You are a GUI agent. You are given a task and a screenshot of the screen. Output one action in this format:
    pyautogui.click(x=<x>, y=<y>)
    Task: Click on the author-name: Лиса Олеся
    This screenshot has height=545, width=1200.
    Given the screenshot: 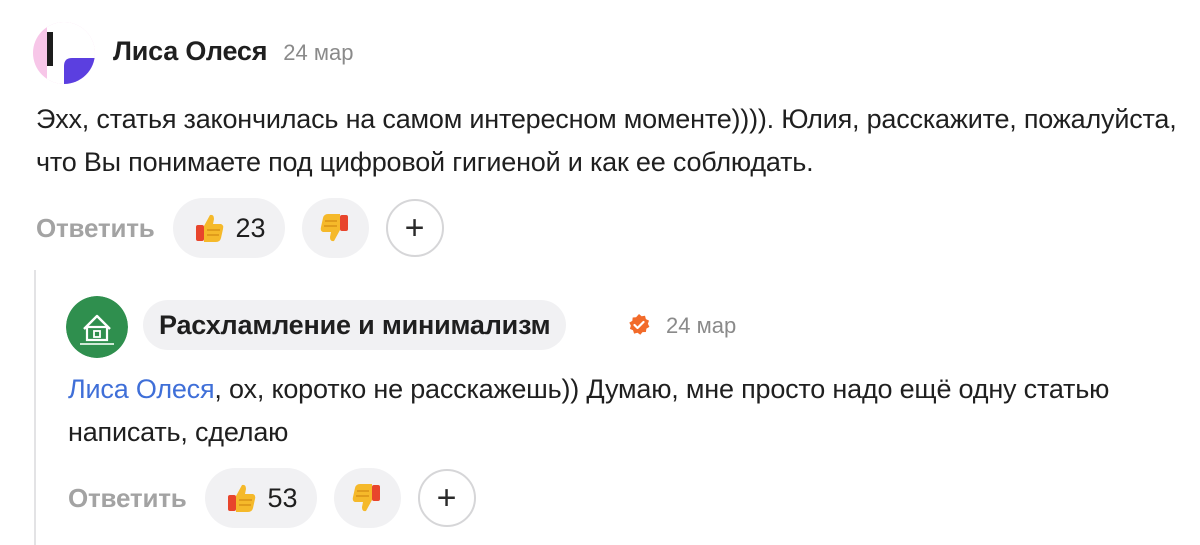 What is the action you would take?
    pyautogui.click(x=190, y=51)
    